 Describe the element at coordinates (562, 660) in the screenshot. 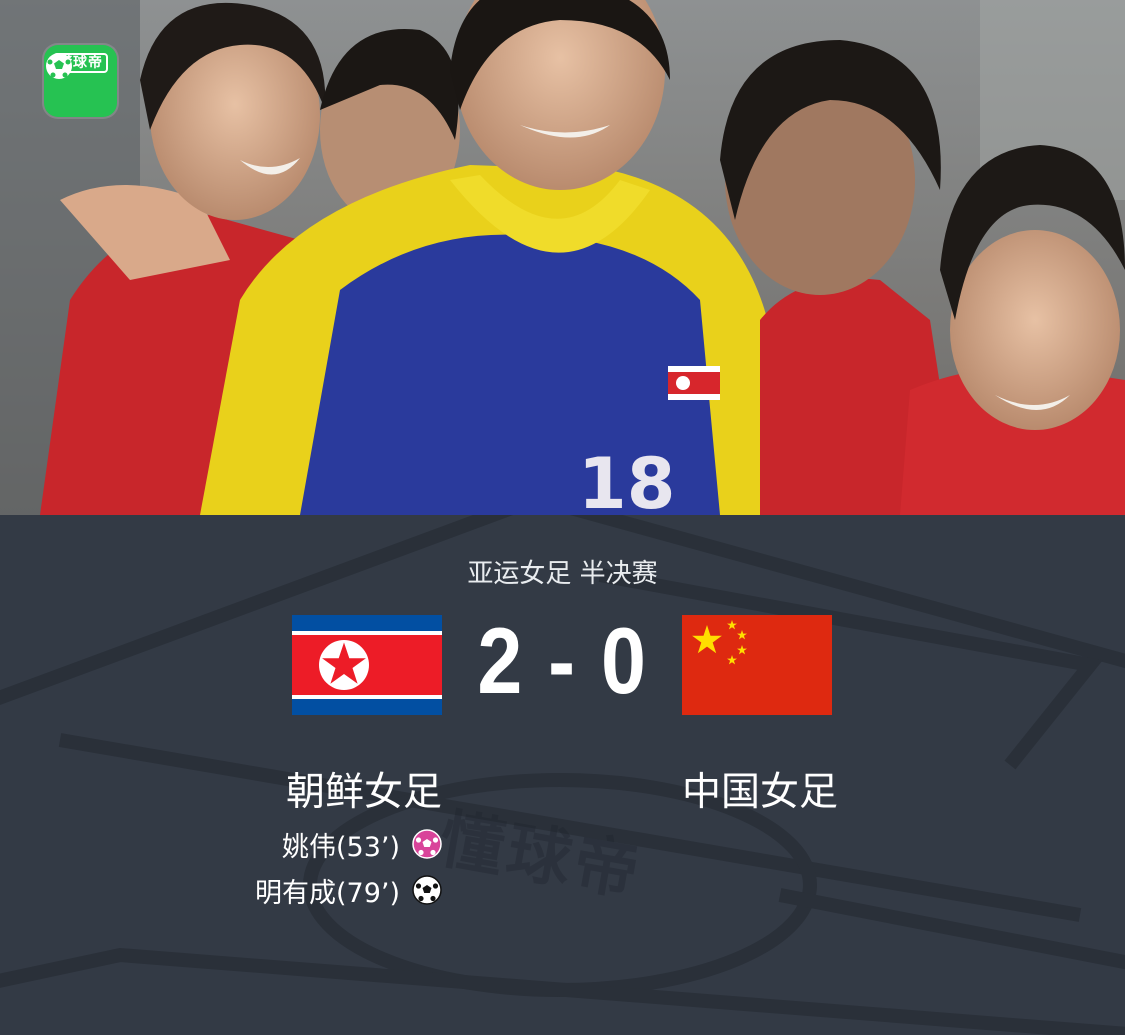

I see `match-score: 2 - 0` at that location.